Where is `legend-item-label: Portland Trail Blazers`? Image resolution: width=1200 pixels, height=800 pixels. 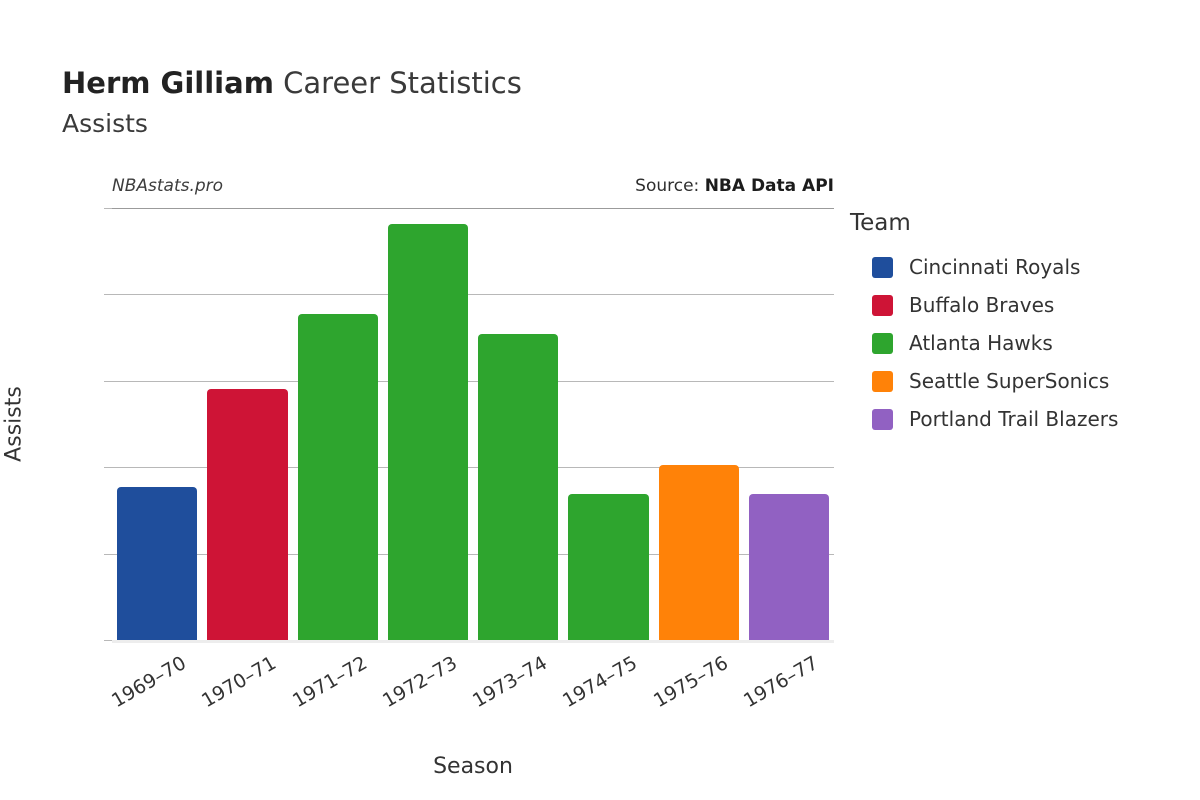 legend-item-label: Portland Trail Blazers is located at coordinates (1014, 419).